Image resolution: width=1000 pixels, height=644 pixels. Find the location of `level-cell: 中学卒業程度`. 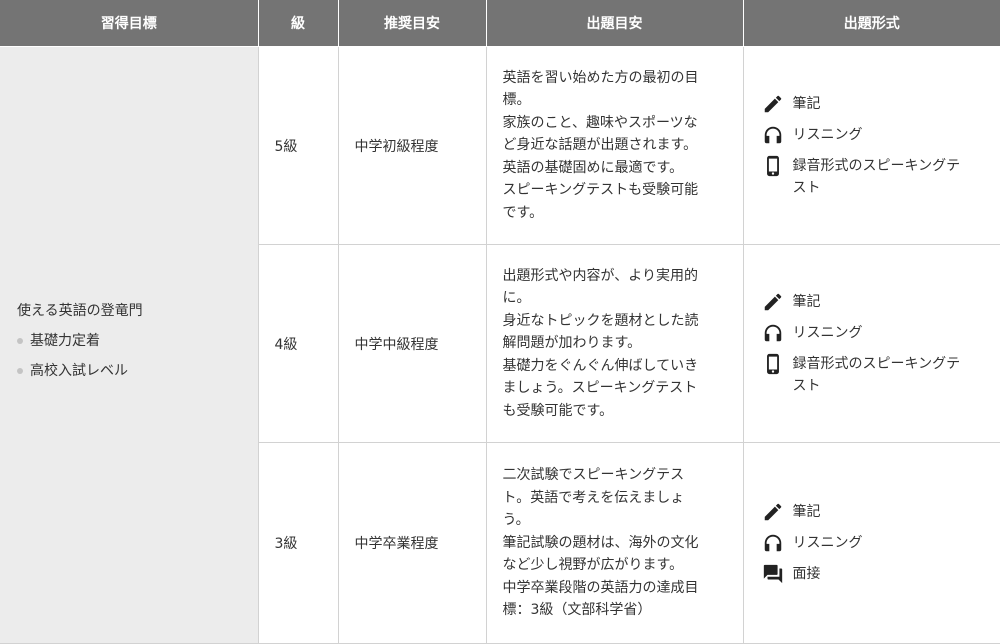

level-cell: 中学卒業程度 is located at coordinates (412, 543).